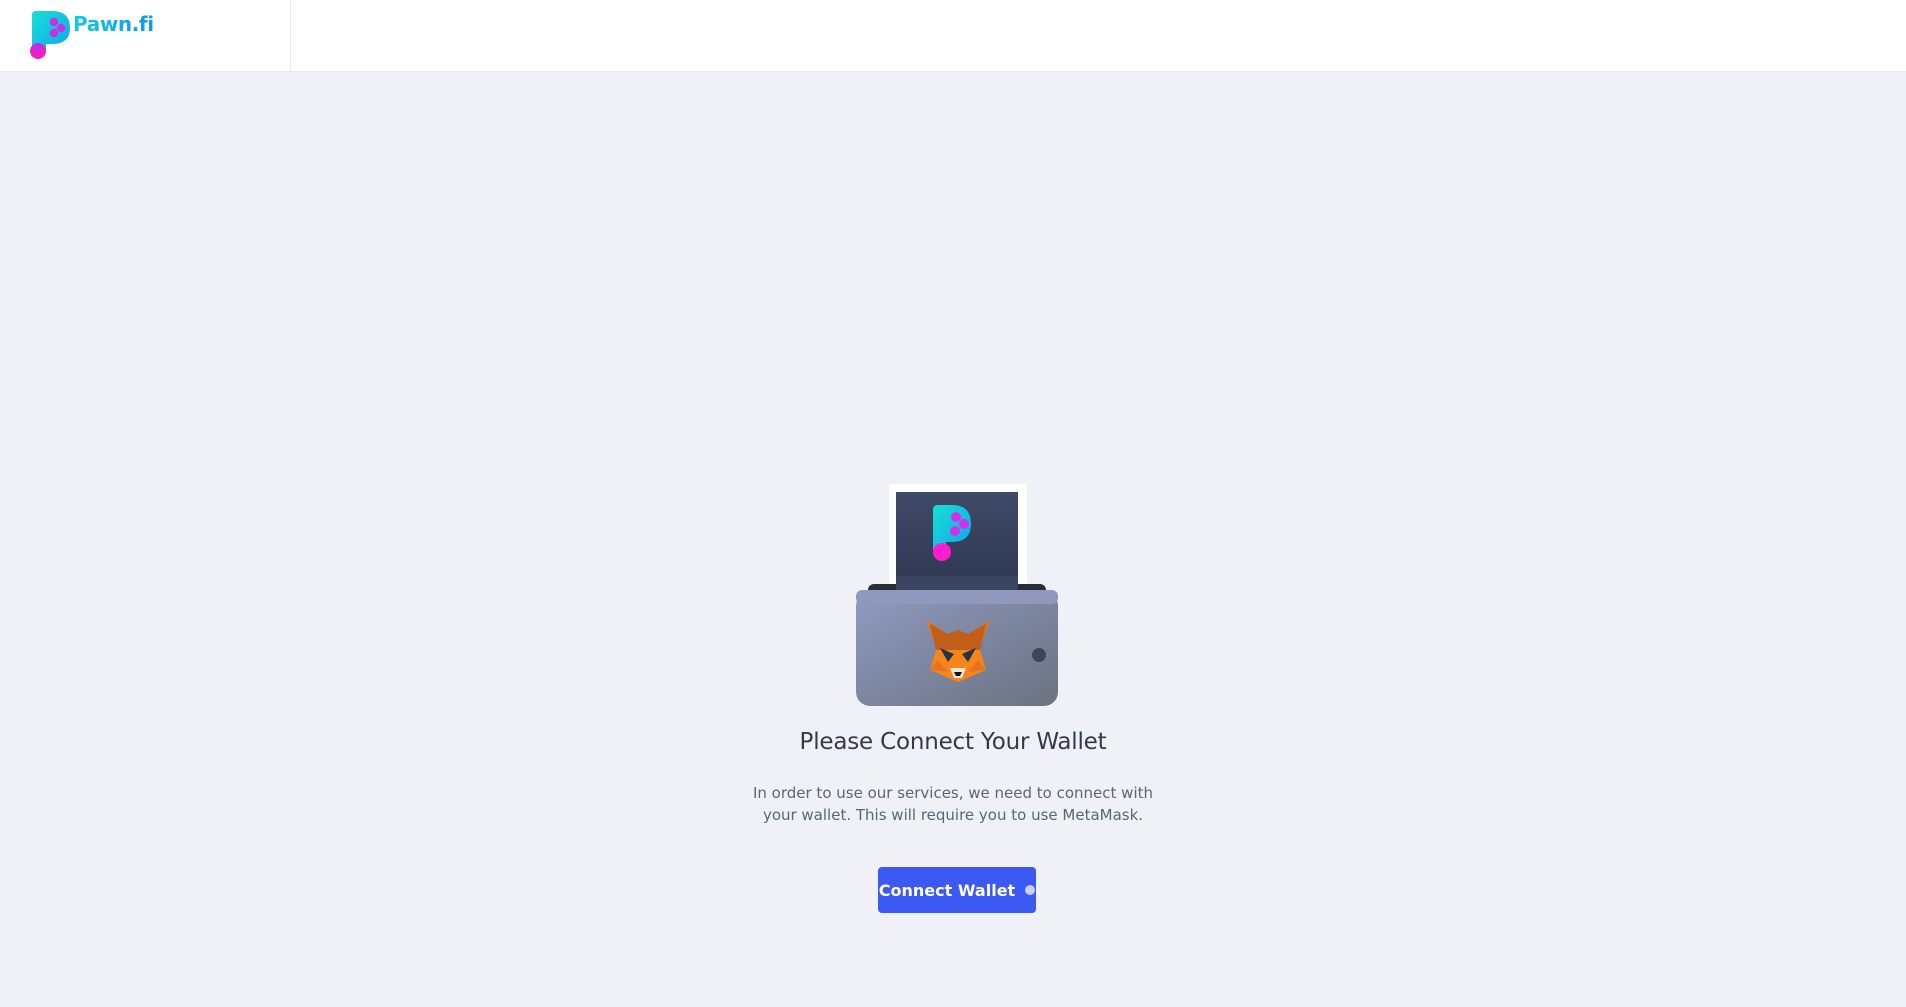  I want to click on loading-dot-icon, so click(1030, 890).